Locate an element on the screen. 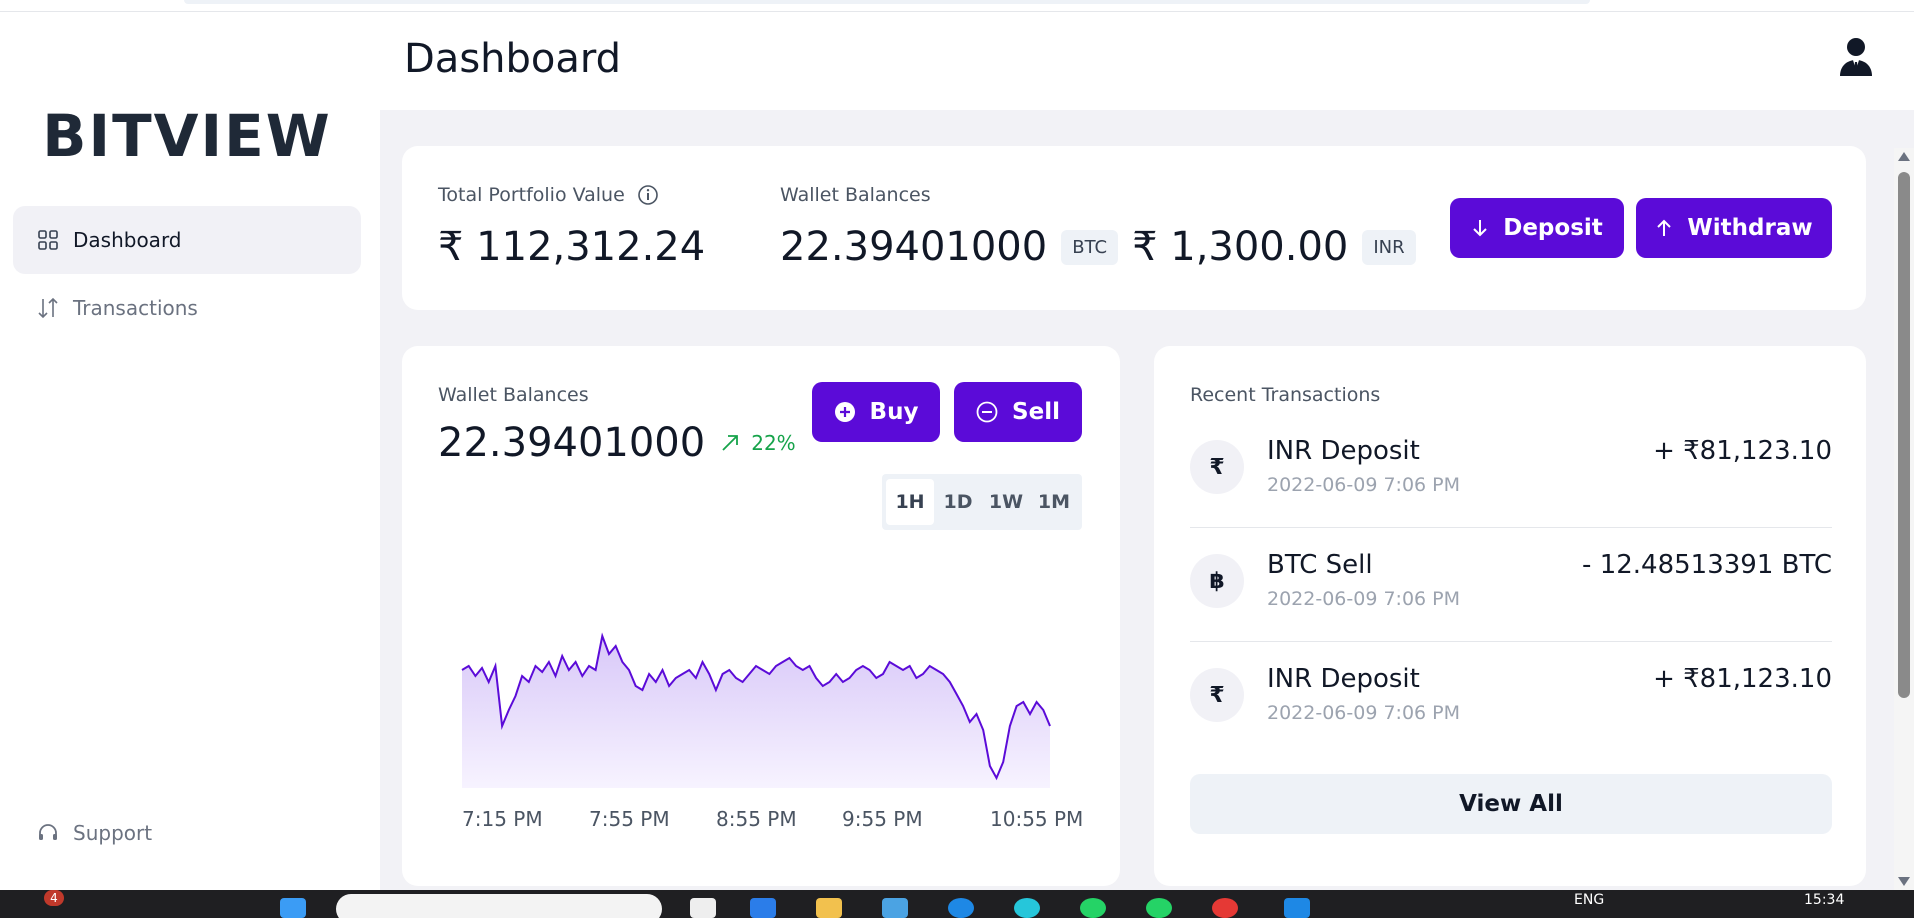  deposit-label: Deposit is located at coordinates (1553, 228).